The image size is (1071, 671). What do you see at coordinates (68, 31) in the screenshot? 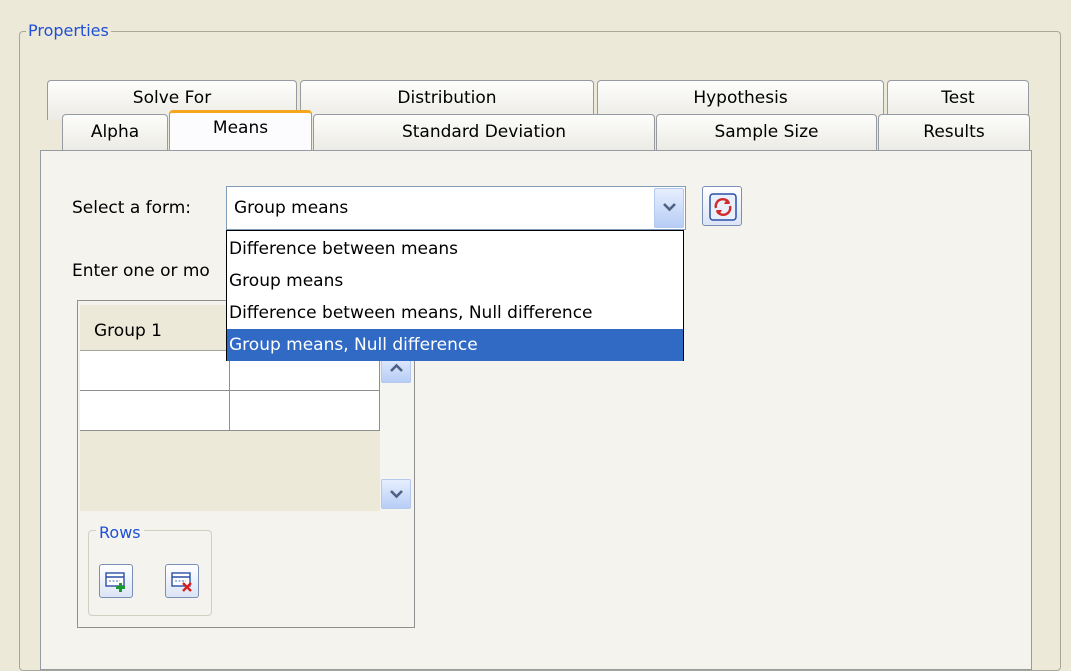
I see `properties-title: Properties` at bounding box center [68, 31].